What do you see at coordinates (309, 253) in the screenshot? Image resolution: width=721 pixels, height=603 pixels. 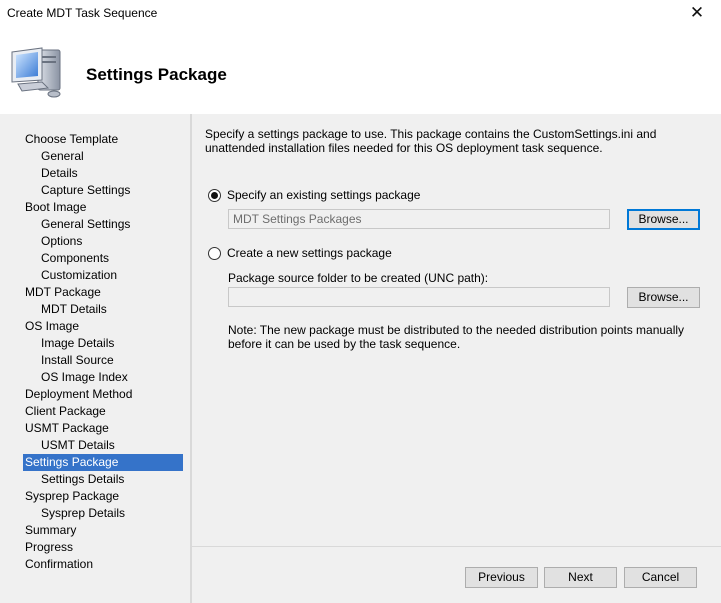 I see `new-package-label: Create a new settings package` at bounding box center [309, 253].